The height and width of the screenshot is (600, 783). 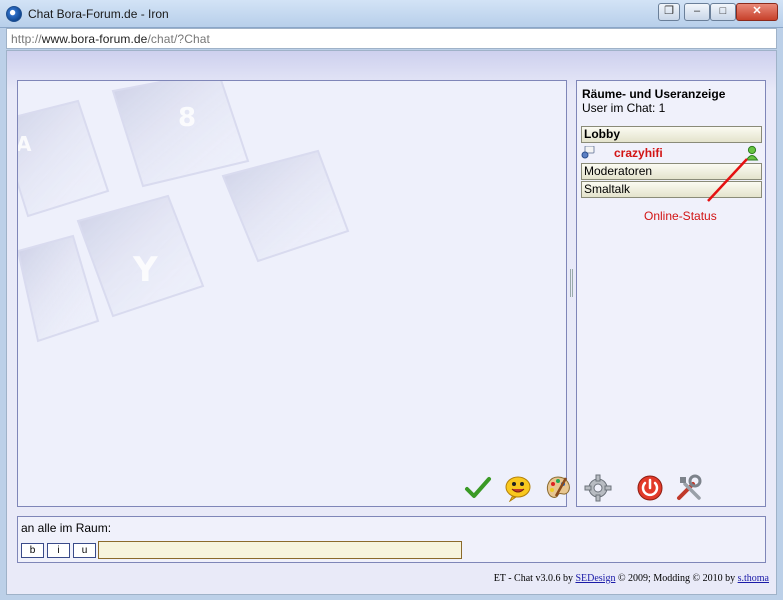 What do you see at coordinates (391, 38) in the screenshot?
I see `address-bar: http://www.bora-forum.de/chat/?Chat` at bounding box center [391, 38].